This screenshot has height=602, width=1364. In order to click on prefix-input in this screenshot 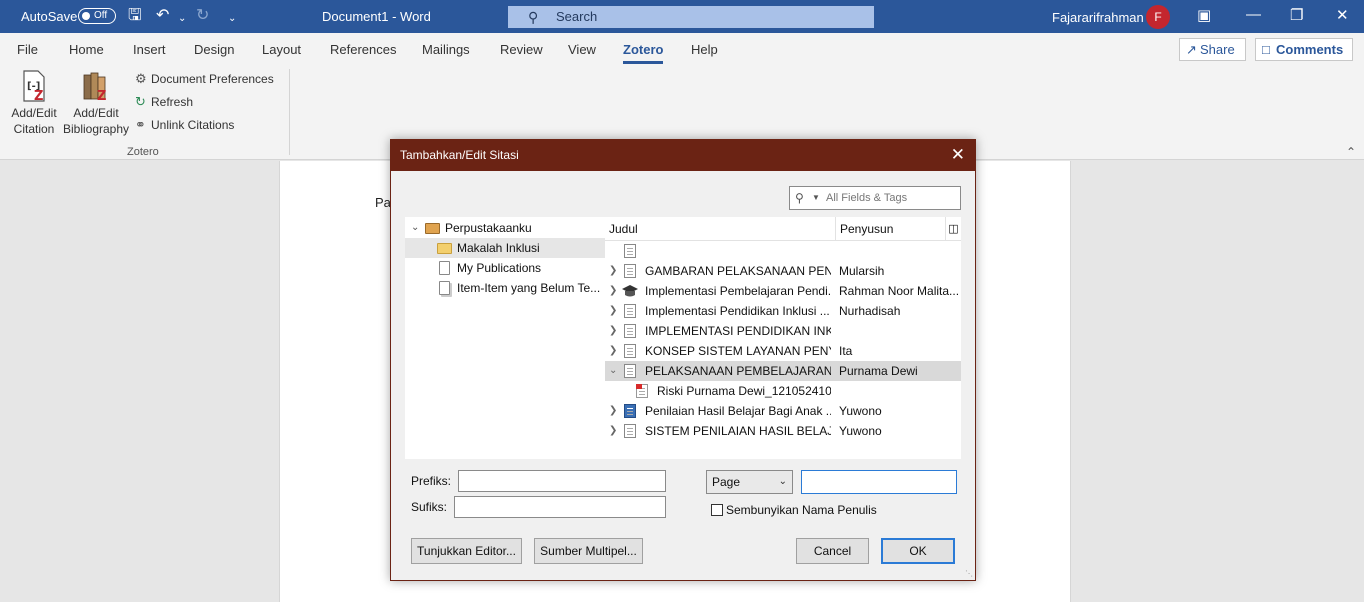, I will do `click(562, 481)`.